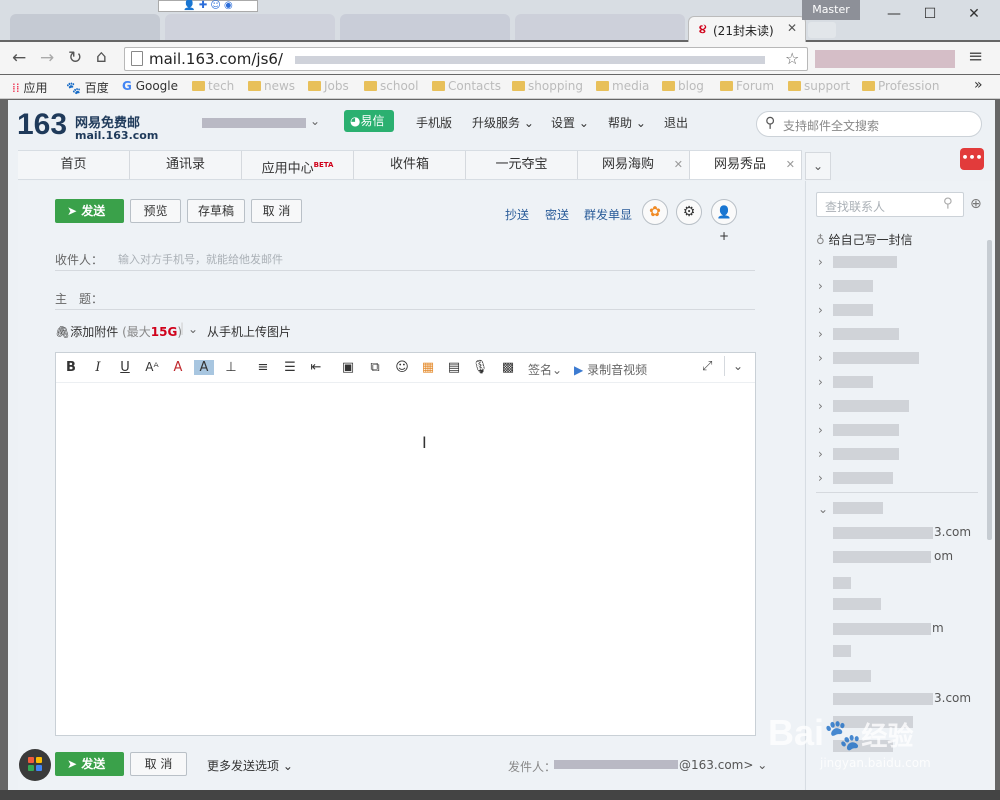 The image size is (1000, 800). What do you see at coordinates (375, 367) in the screenshot?
I see `screenshot-icon: ⧉` at bounding box center [375, 367].